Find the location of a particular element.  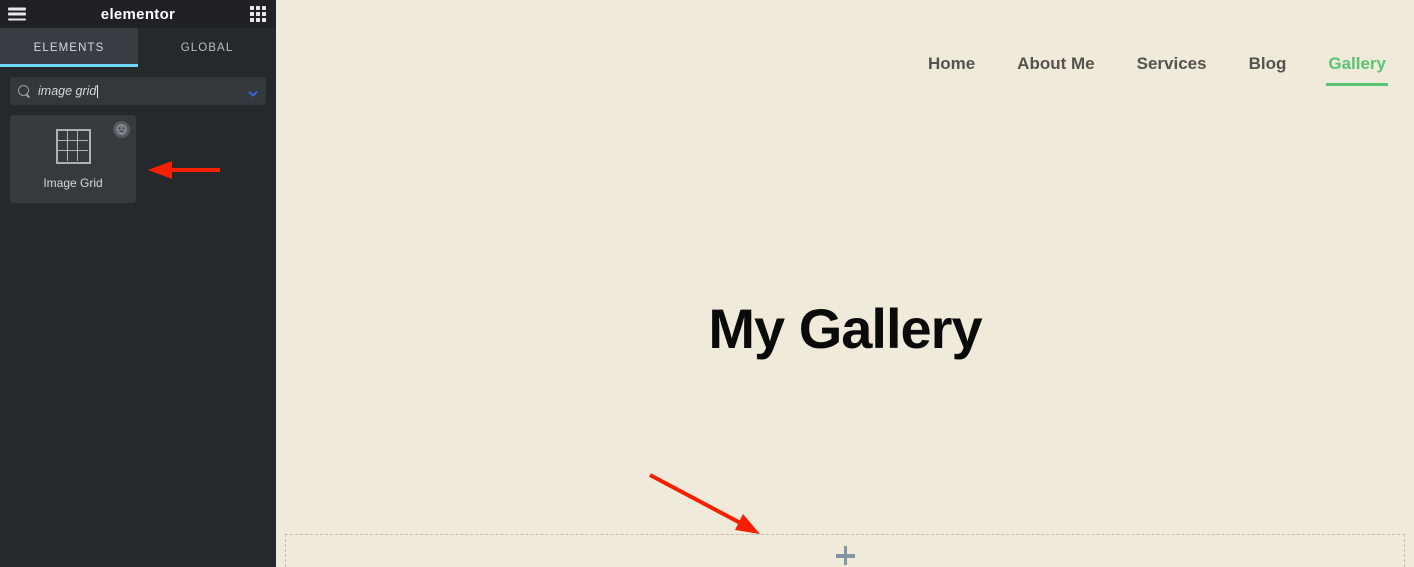

grid-3x3-icon is located at coordinates (73, 146).